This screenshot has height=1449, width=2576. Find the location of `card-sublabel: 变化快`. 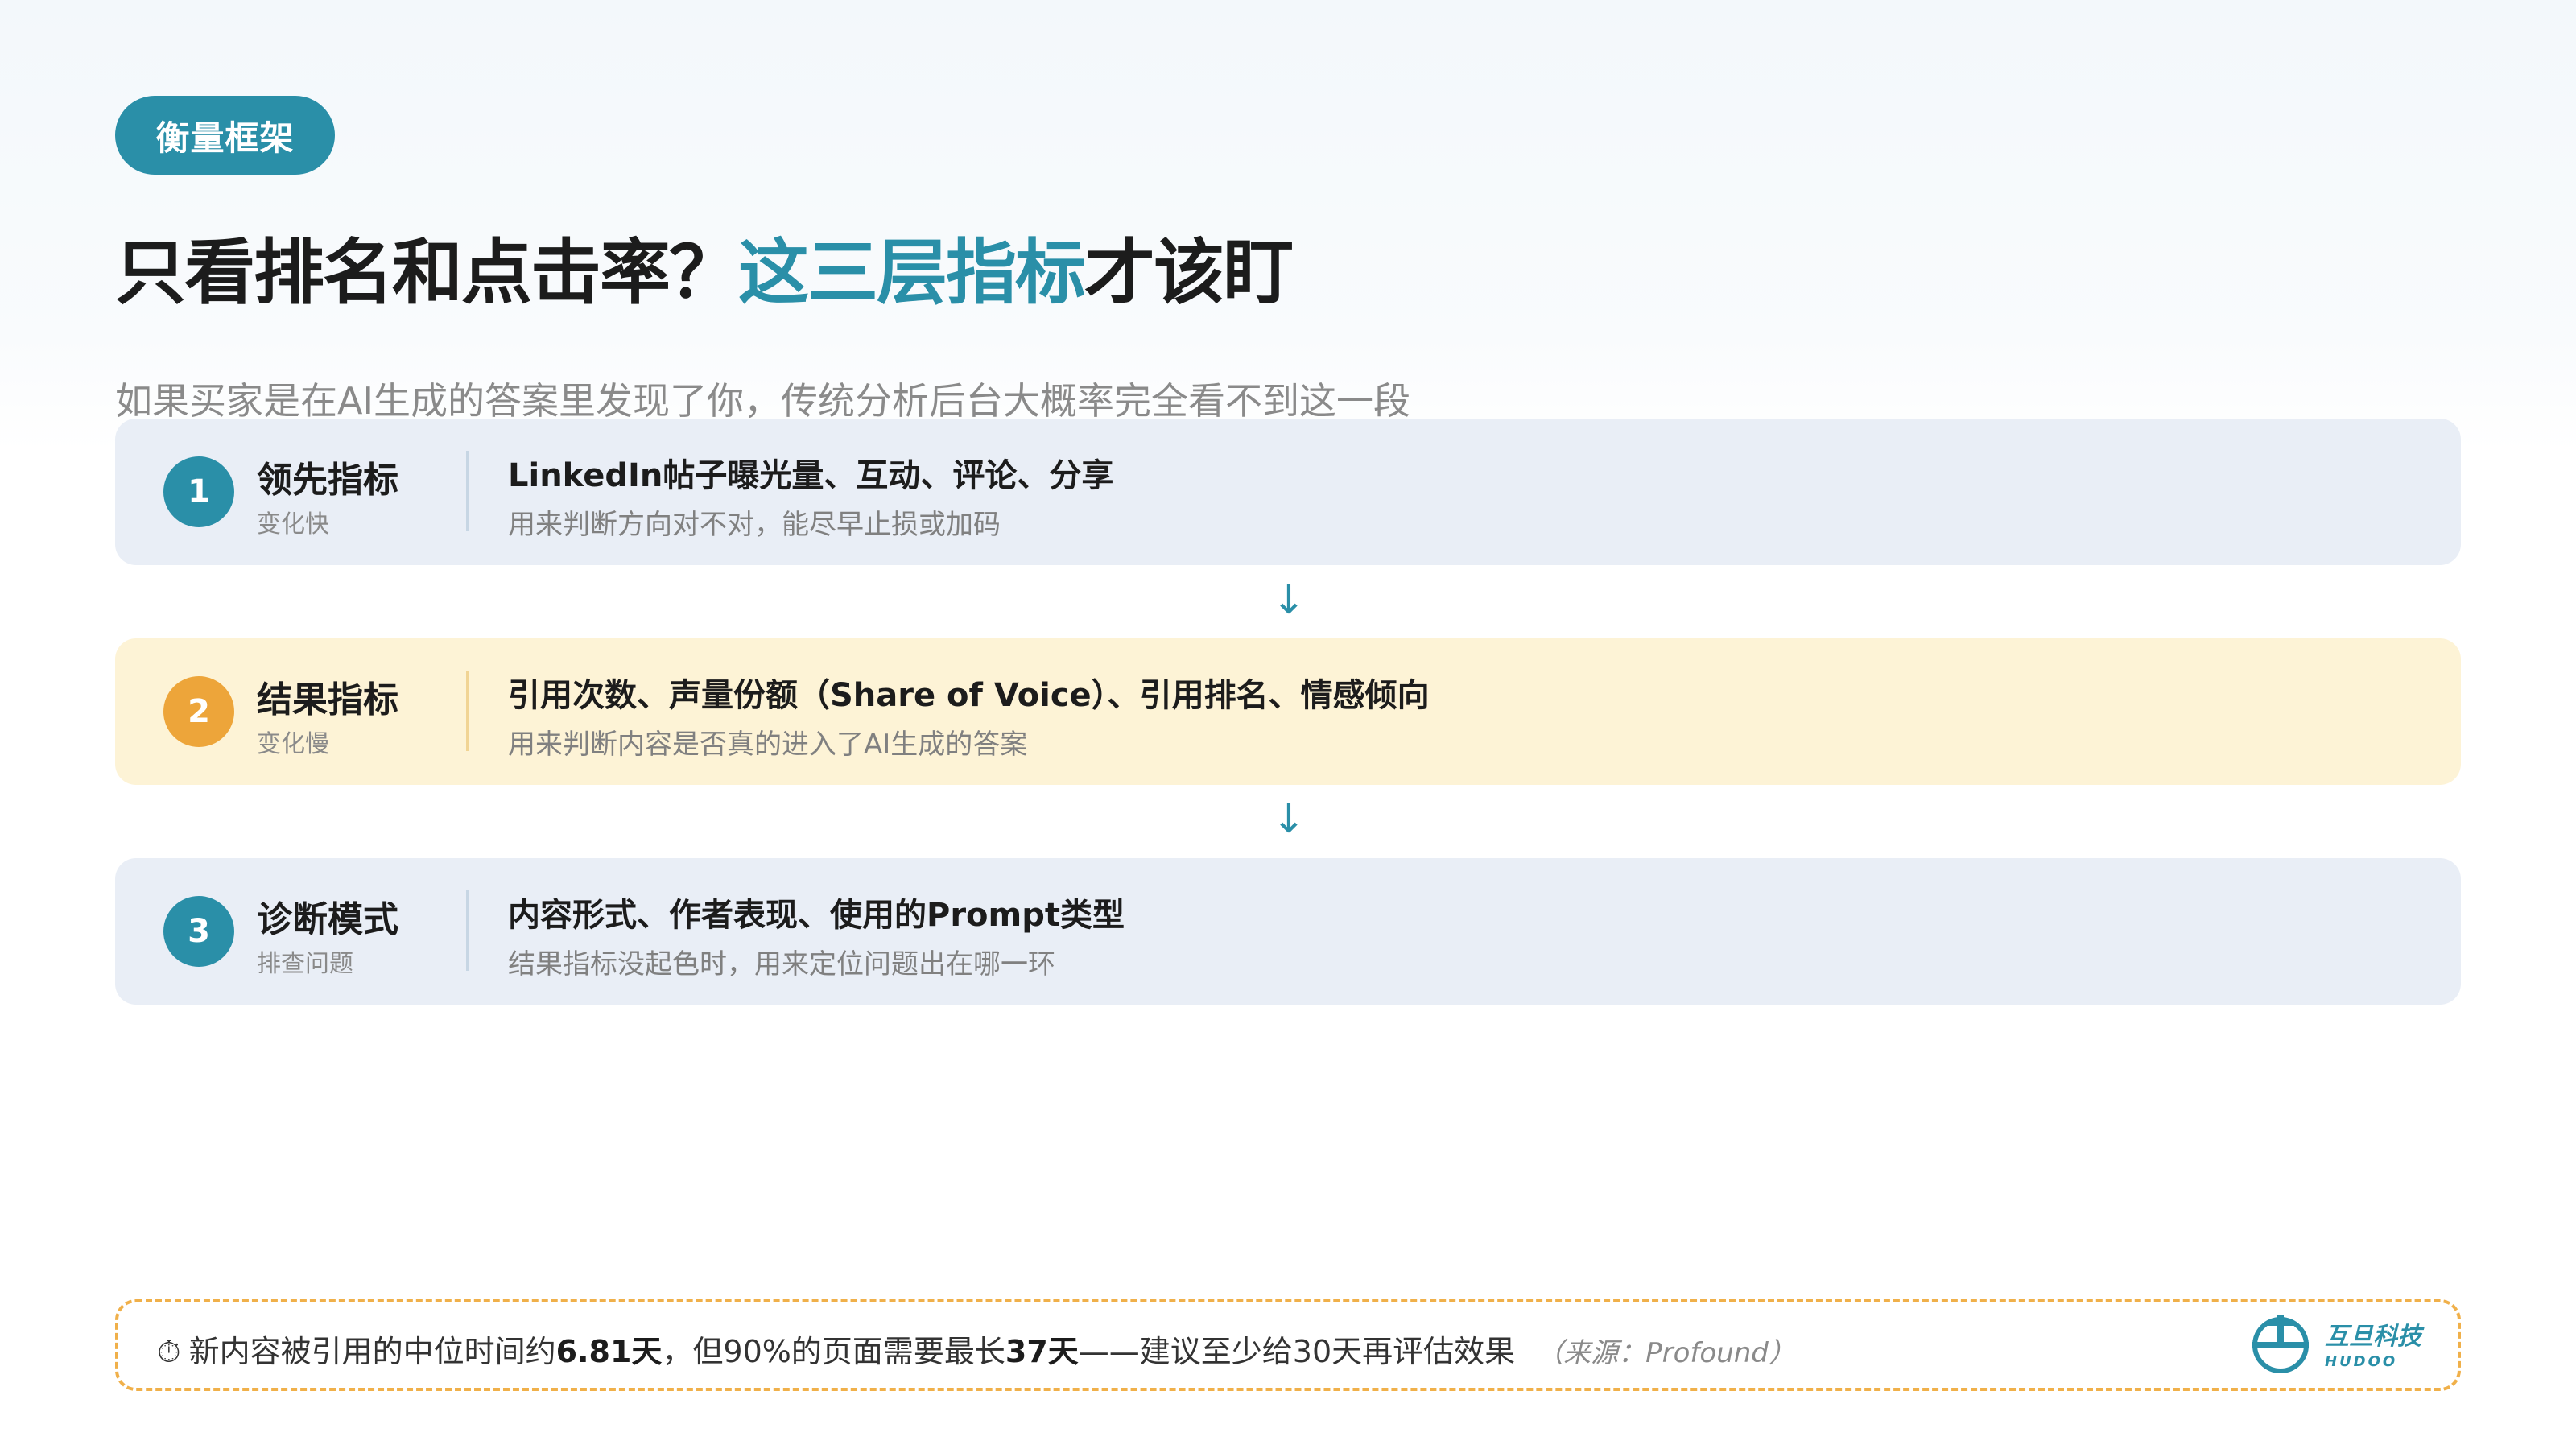

card-sublabel: 变化快 is located at coordinates (293, 524).